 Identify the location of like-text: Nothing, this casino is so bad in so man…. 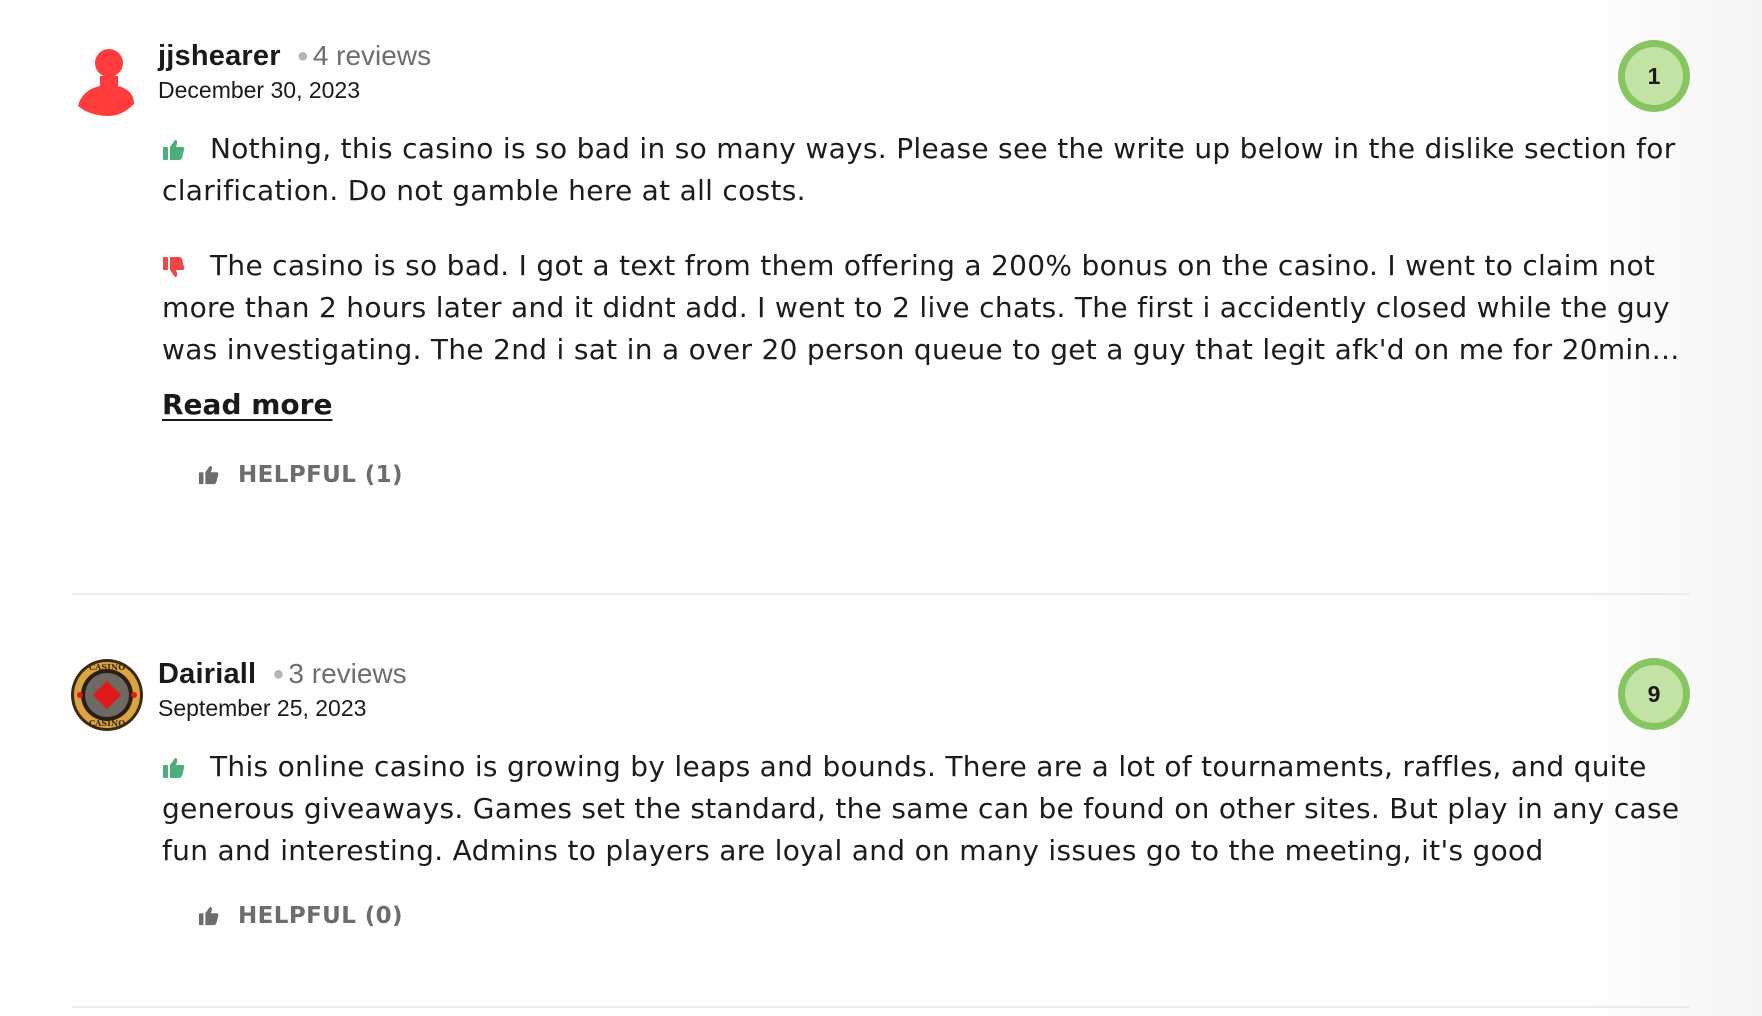
(919, 169).